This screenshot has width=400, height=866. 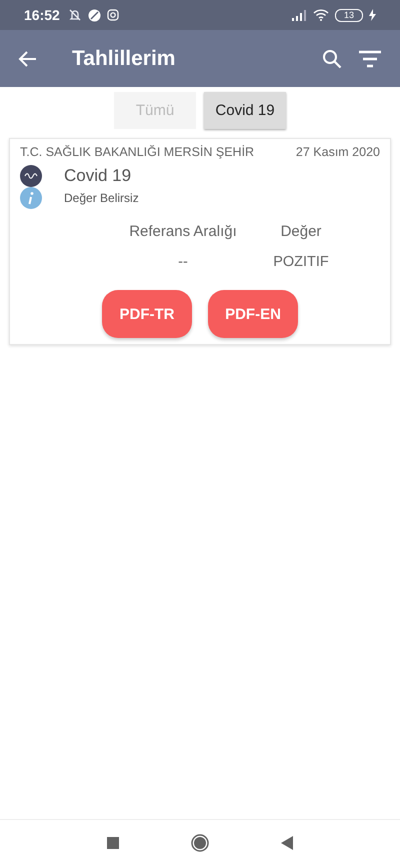 I want to click on table-cell-text: POZITIF, so click(x=301, y=262).